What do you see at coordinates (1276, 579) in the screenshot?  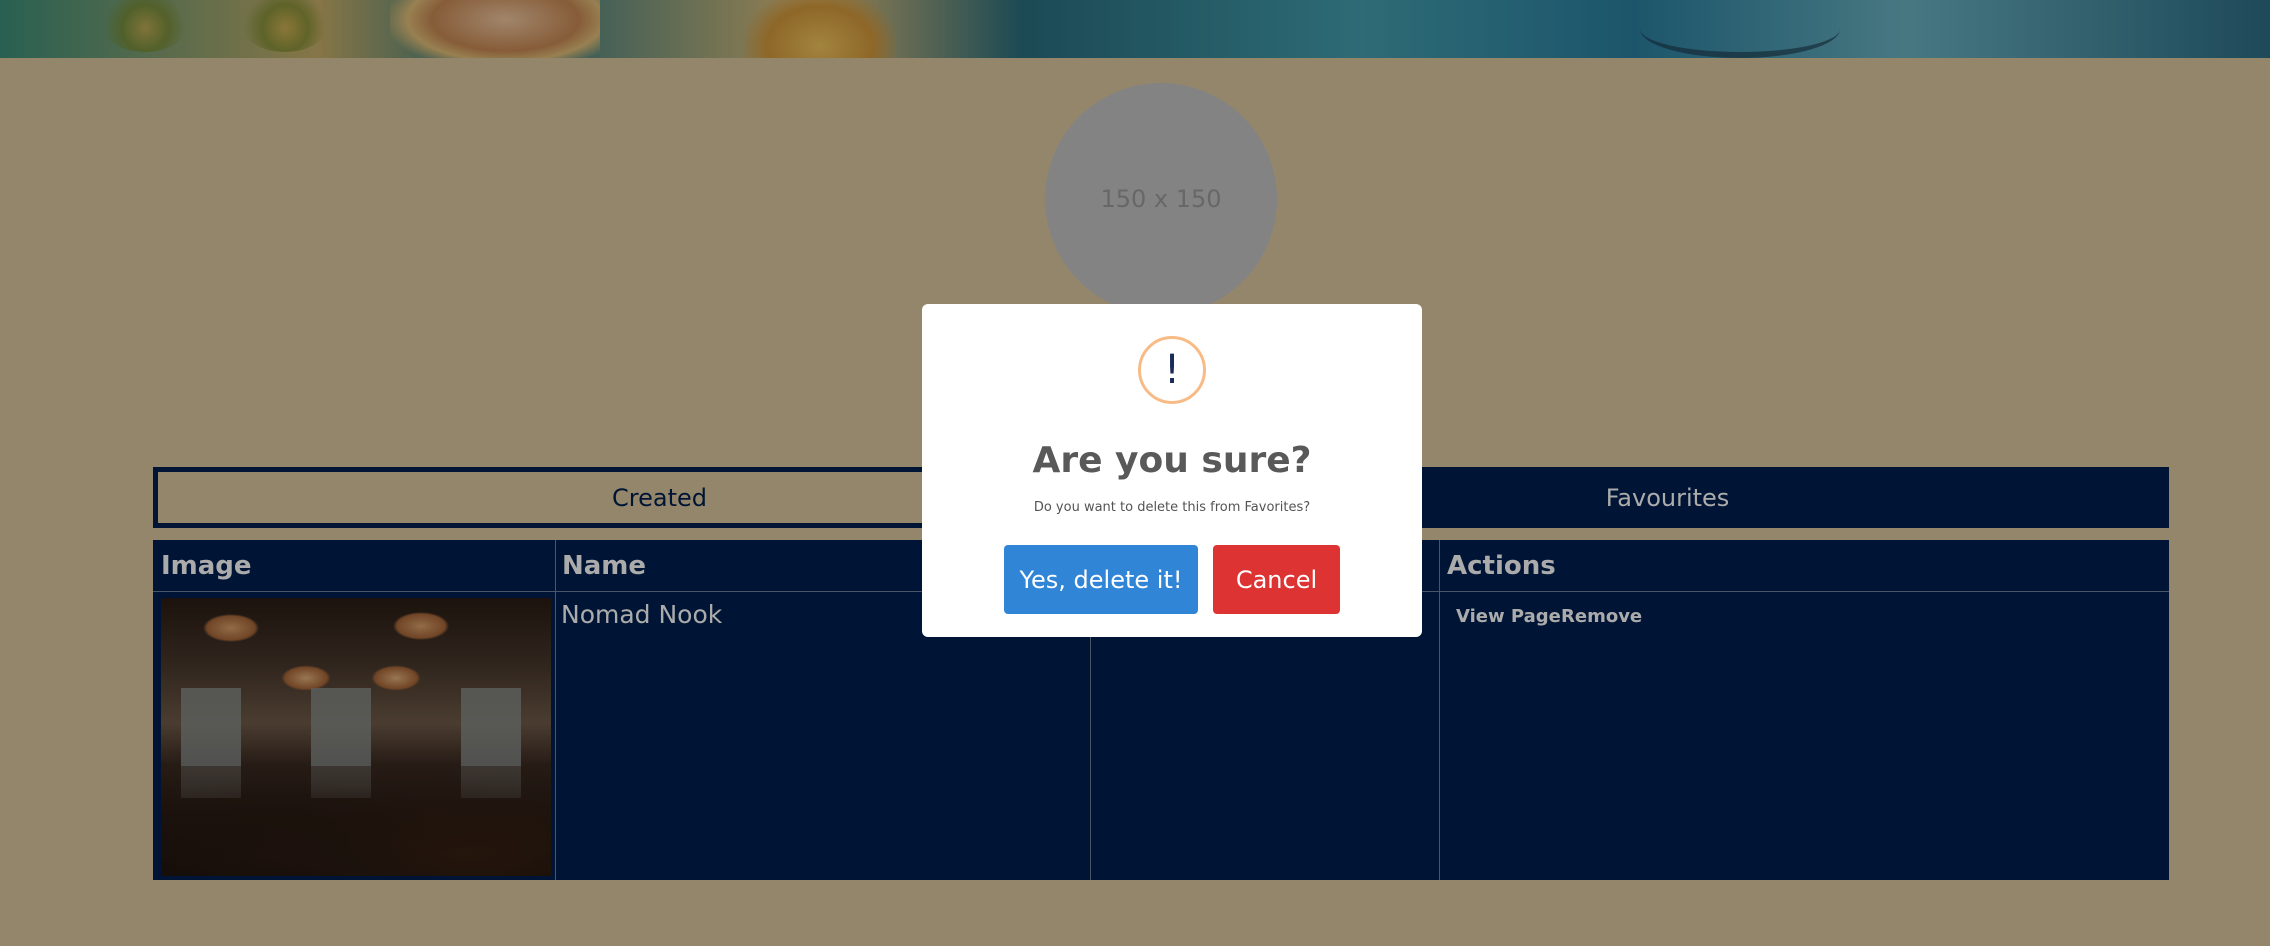 I see `cancel-button: Cancel` at bounding box center [1276, 579].